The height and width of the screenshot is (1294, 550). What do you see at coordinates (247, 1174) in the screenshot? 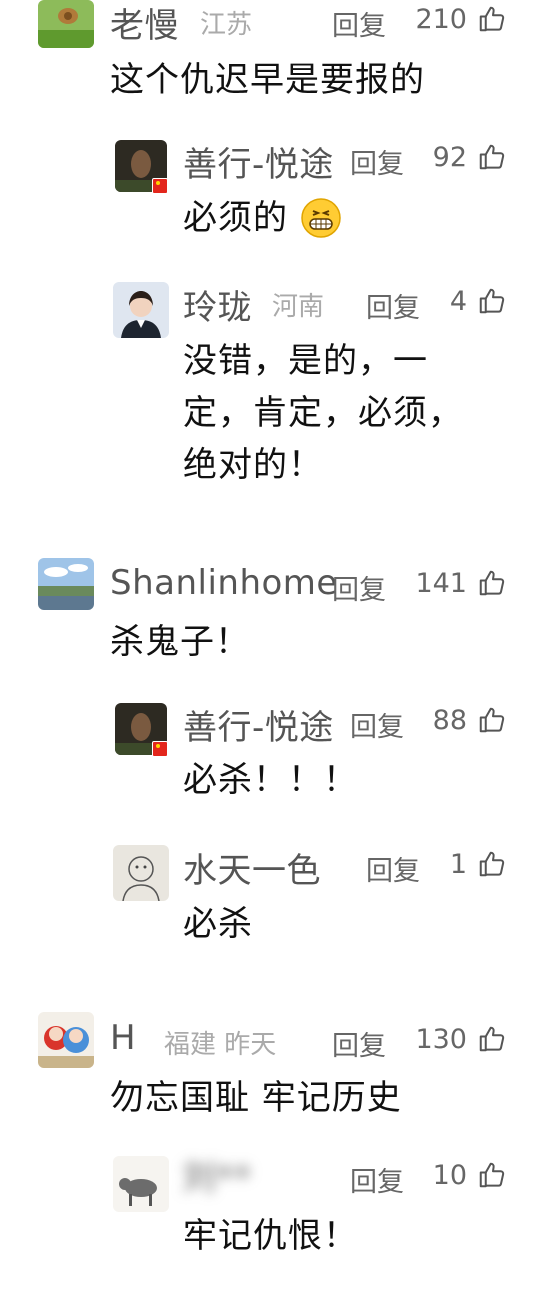
I see `username-blurred: 刘**` at bounding box center [247, 1174].